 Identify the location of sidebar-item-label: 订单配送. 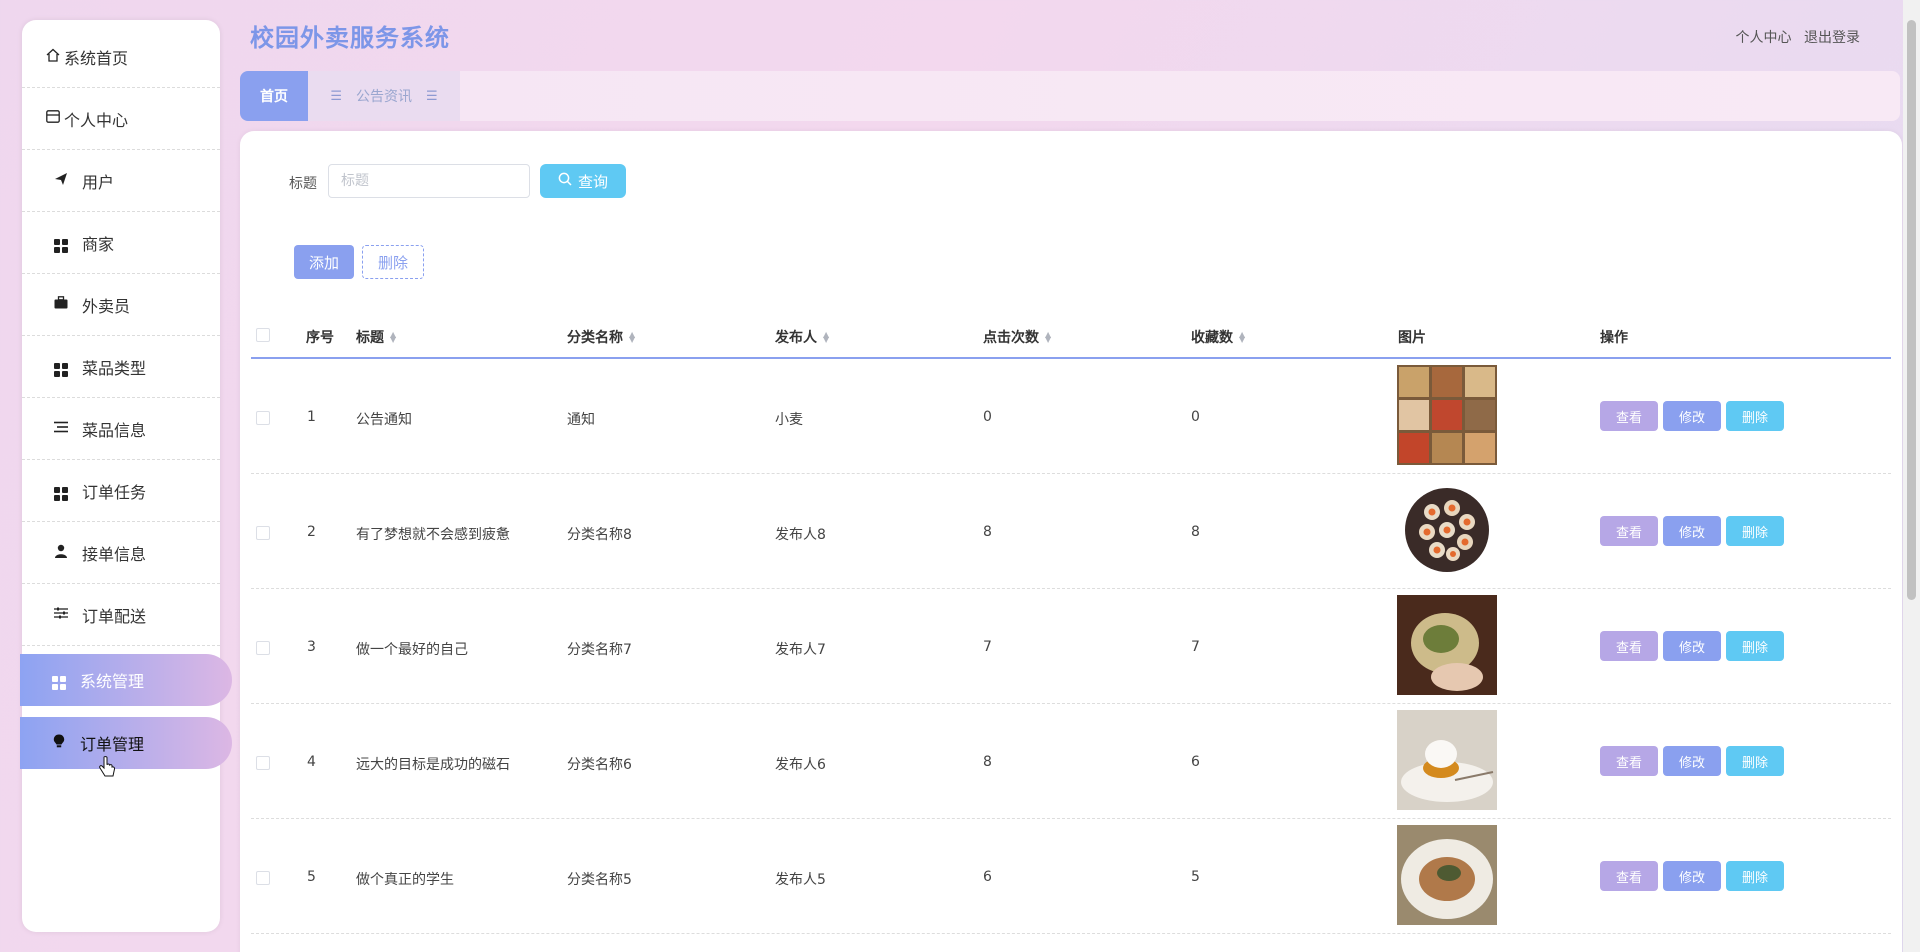
(114, 616).